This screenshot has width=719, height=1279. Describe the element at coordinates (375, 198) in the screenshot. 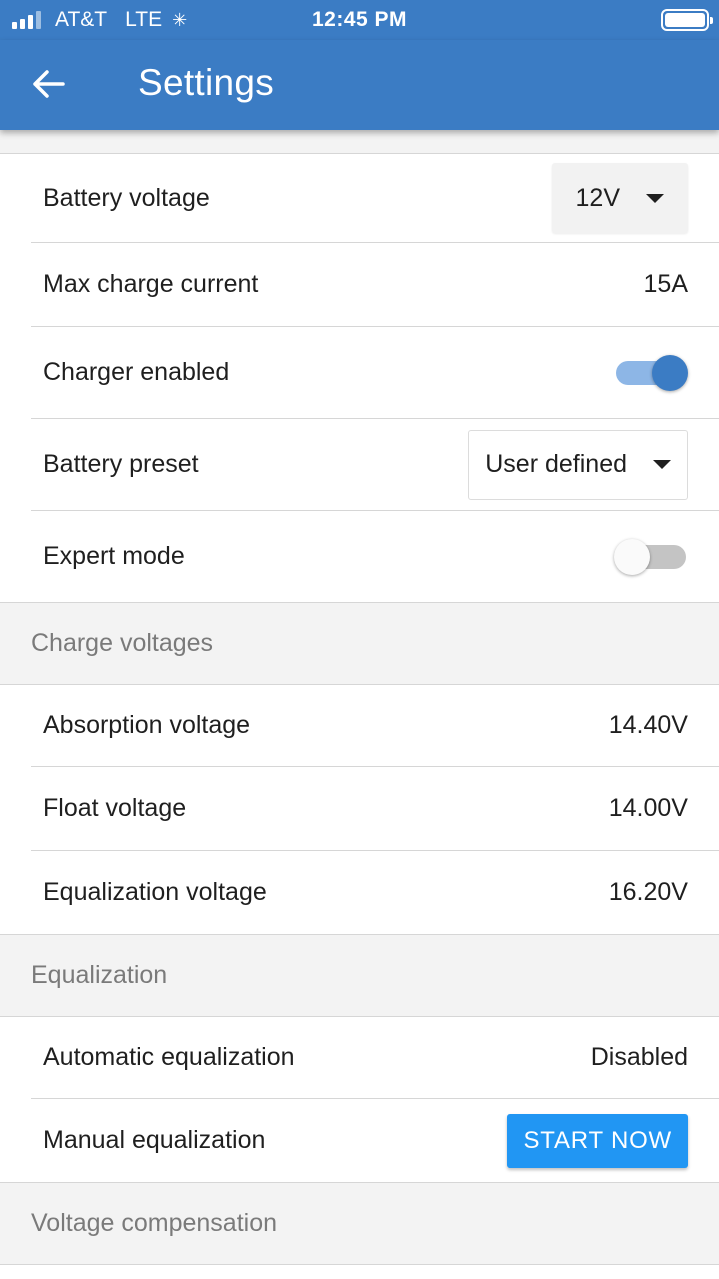

I see `battery-voltage-row: Battery voltage 12V` at that location.